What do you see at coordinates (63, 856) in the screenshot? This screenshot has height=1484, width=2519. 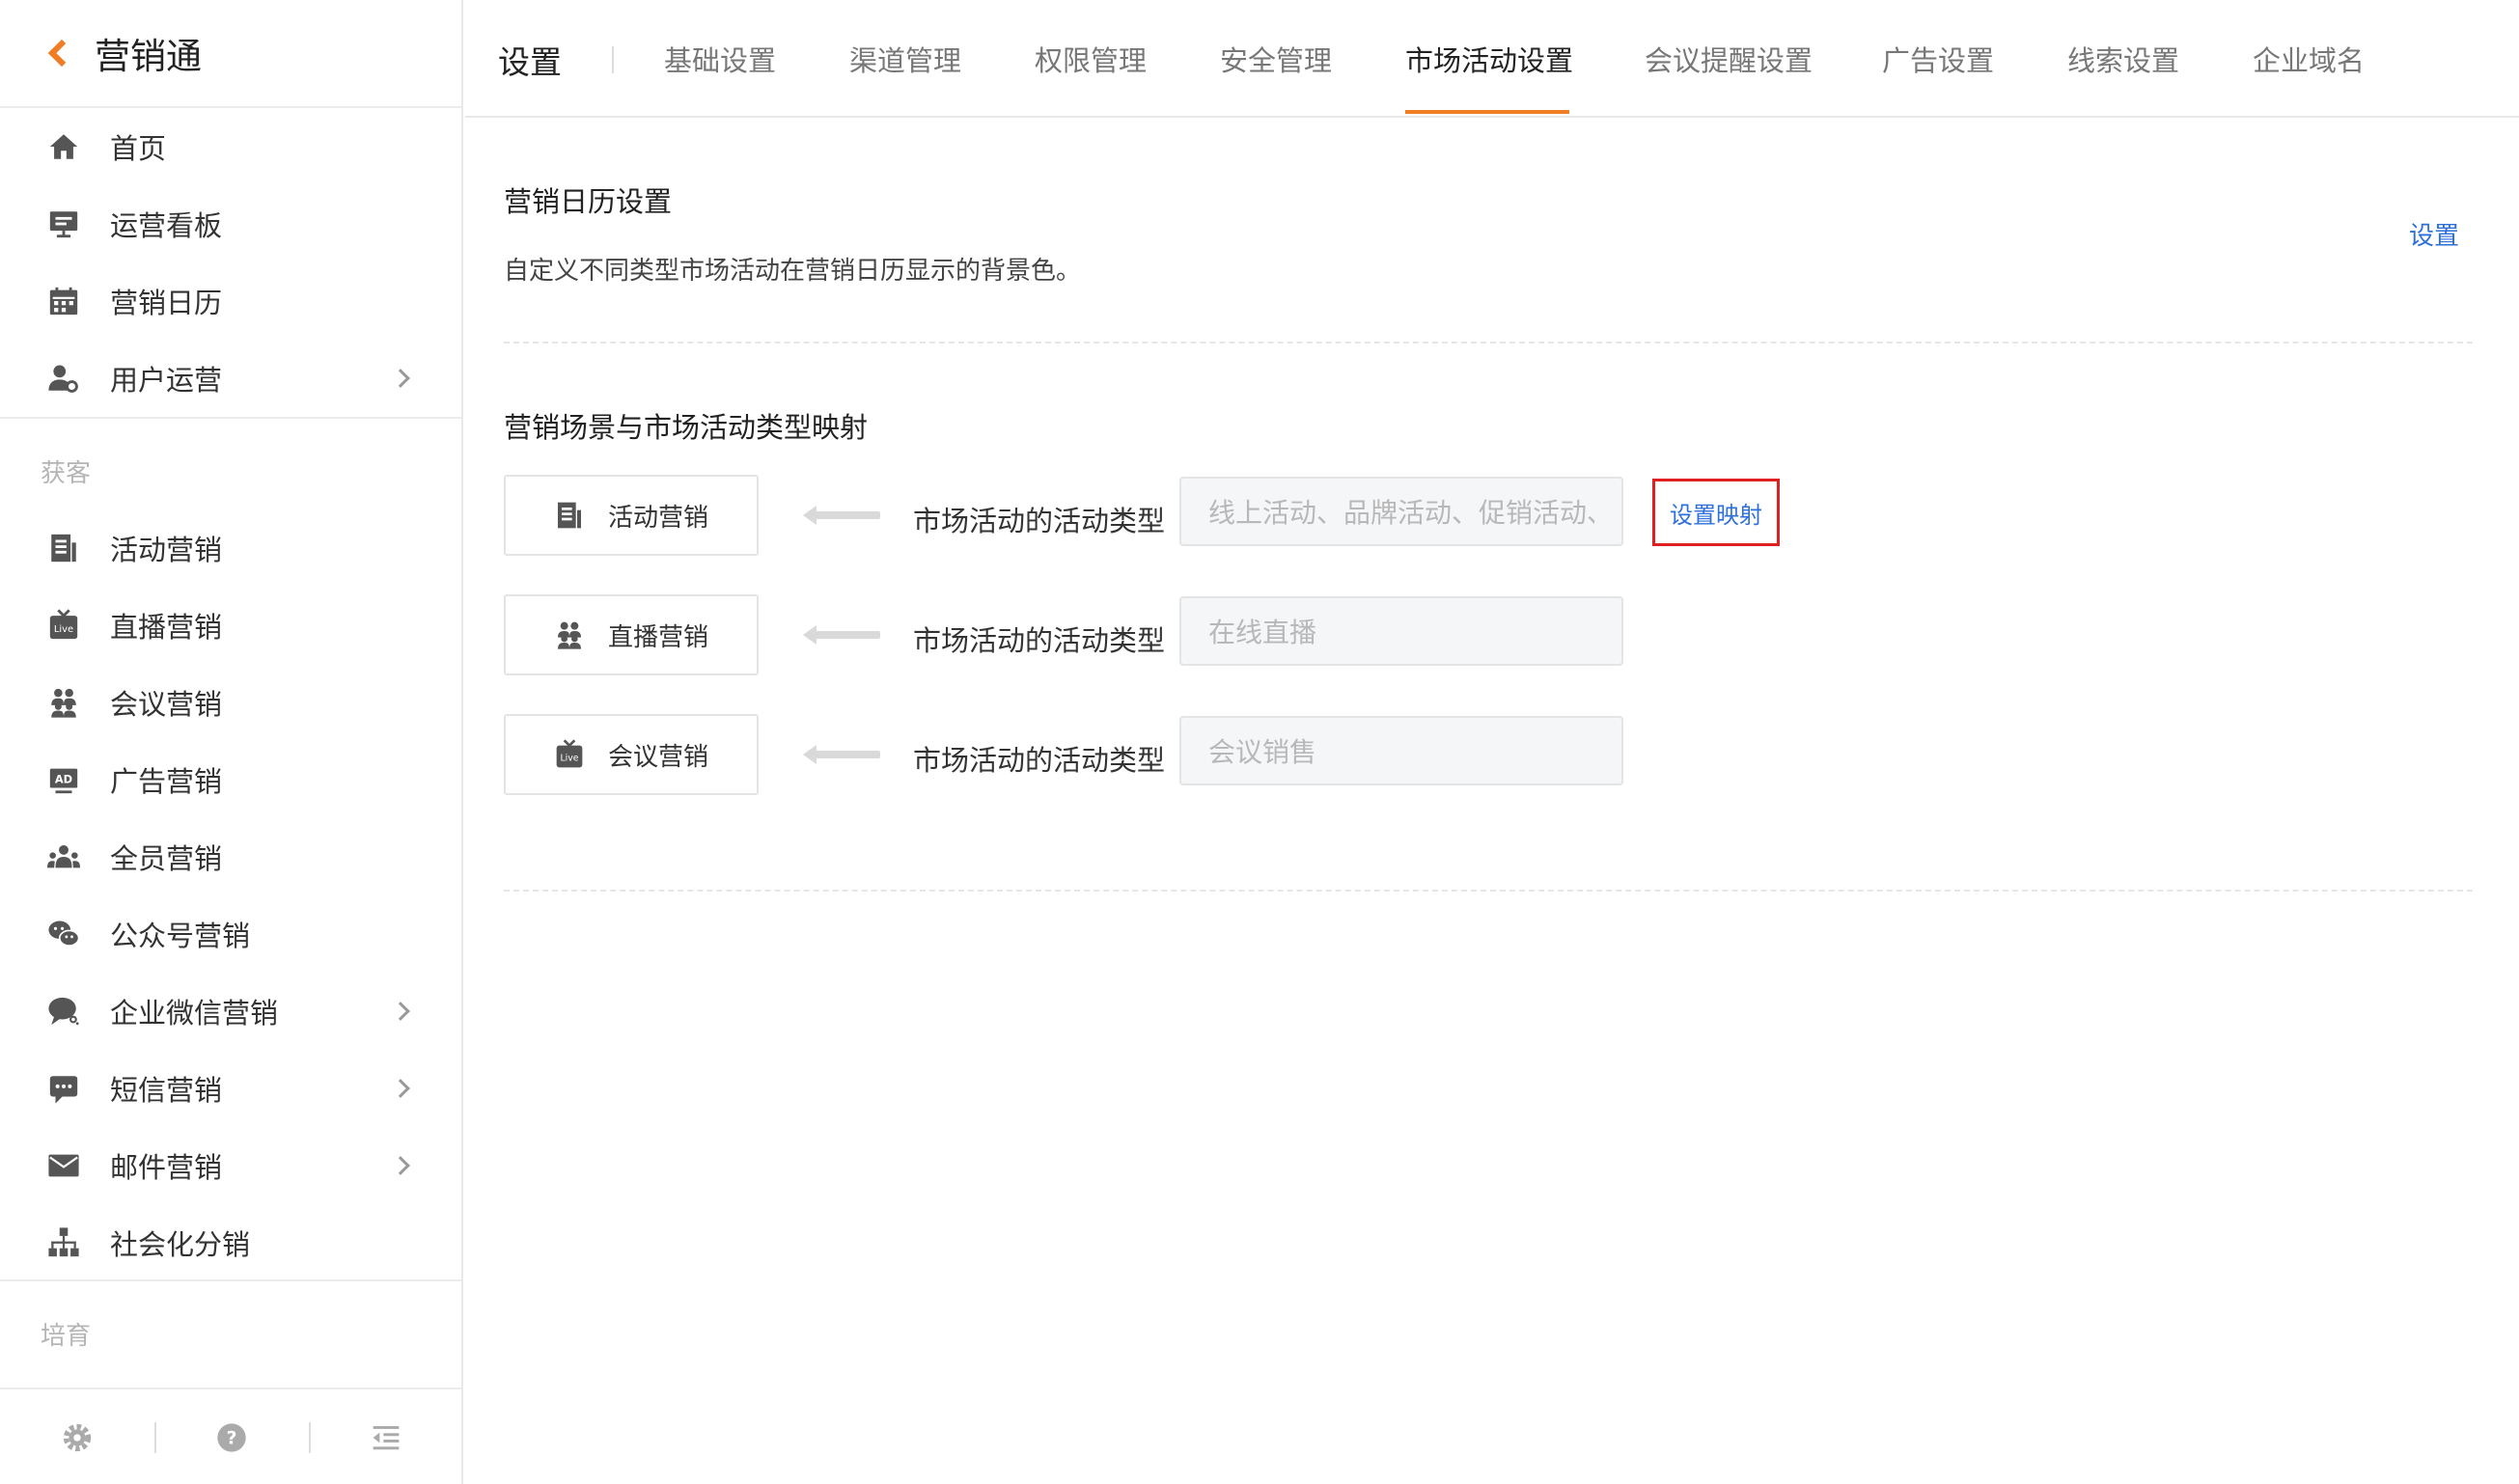 I see `team-icon` at bounding box center [63, 856].